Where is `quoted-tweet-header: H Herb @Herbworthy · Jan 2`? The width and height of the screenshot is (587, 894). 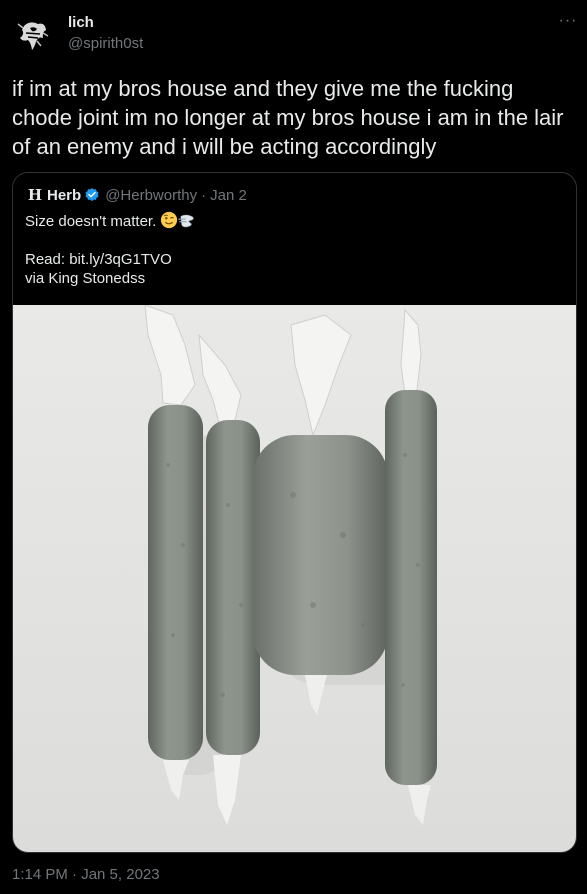
quoted-tweet-header: H Herb @Herbworthy · Jan 2 is located at coordinates (136, 195).